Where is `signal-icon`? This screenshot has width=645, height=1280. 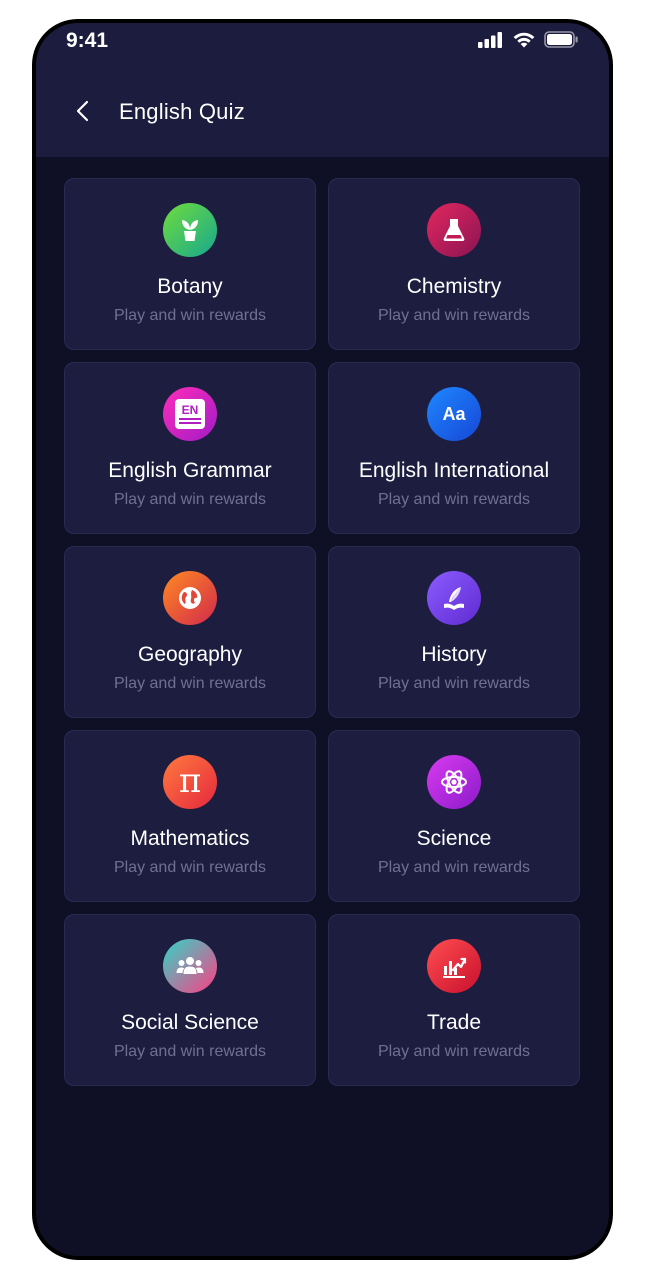 signal-icon is located at coordinates (490, 39).